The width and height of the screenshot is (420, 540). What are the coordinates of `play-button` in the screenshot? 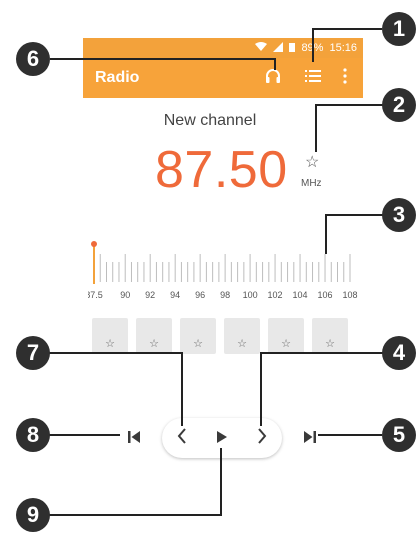 It's located at (222, 438).